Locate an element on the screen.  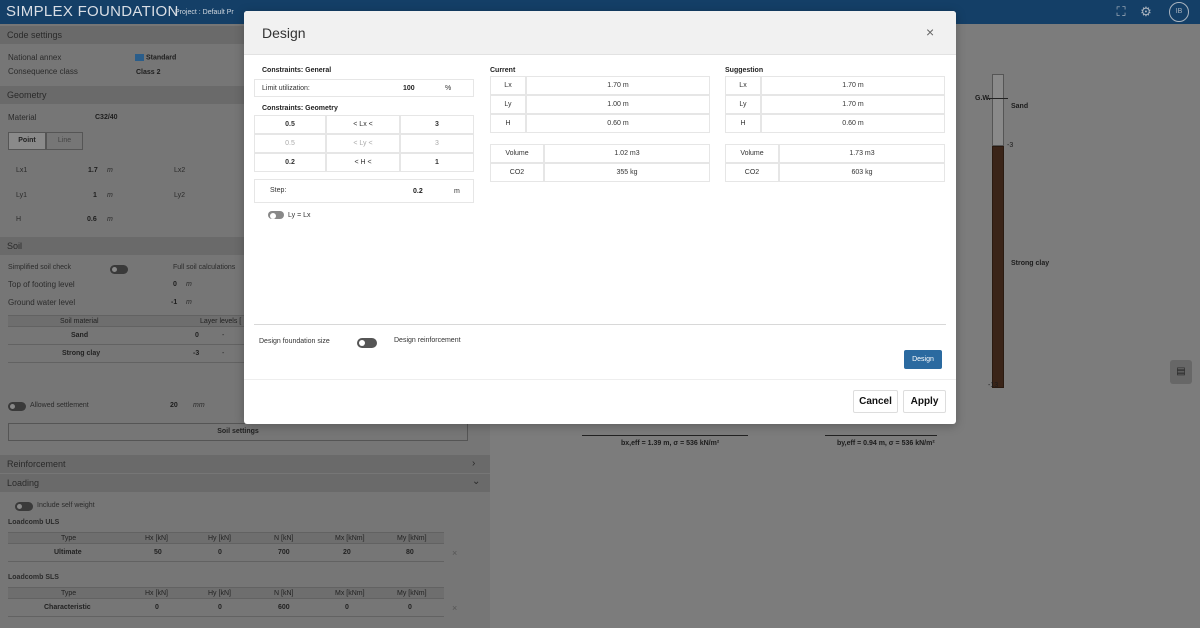
current-h-label: H is located at coordinates (508, 123).